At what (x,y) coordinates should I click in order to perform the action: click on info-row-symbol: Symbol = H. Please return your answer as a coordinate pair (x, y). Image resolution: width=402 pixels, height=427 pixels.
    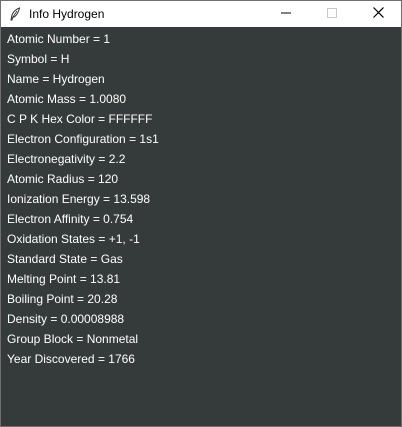
    Looking at the image, I should click on (38, 59).